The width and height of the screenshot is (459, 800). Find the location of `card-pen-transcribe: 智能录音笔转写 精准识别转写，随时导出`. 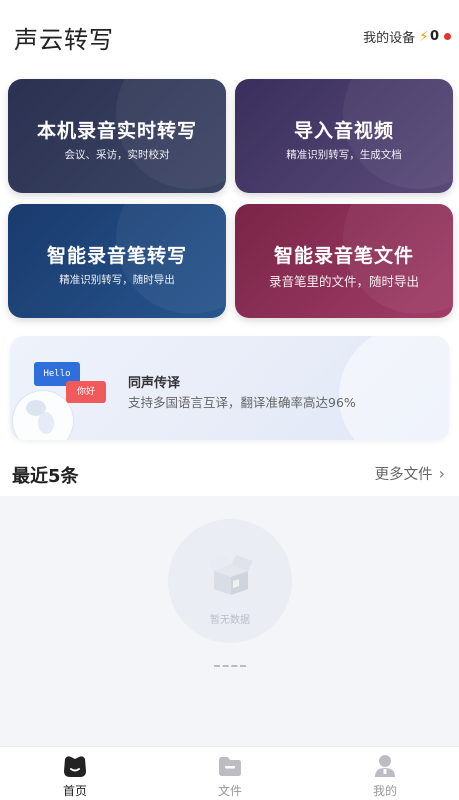

card-pen-transcribe: 智能录音笔转写 精准识别转写，随时导出 is located at coordinates (117, 261).